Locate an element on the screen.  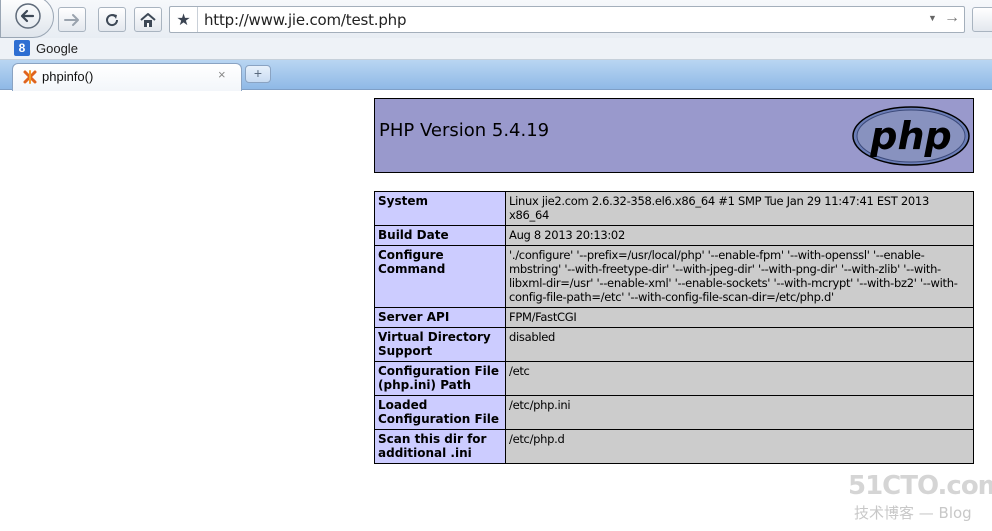
php-version-title: PHP Version 5.4.19 is located at coordinates (464, 130).